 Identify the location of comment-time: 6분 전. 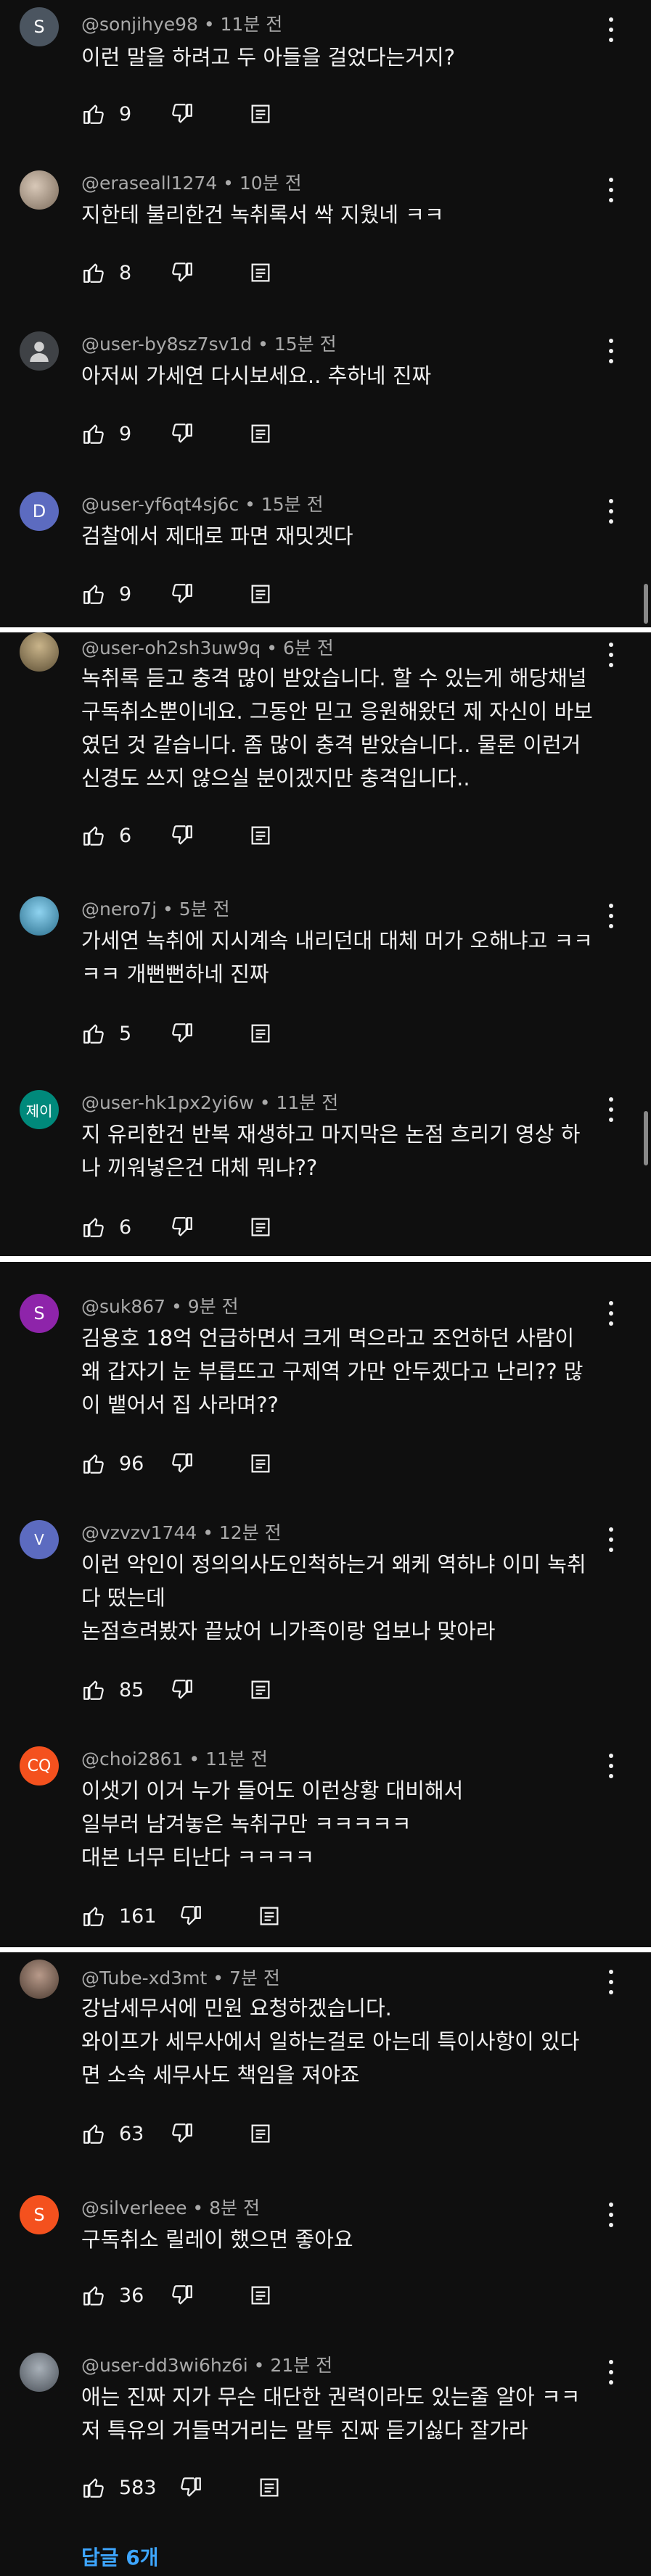
(308, 648).